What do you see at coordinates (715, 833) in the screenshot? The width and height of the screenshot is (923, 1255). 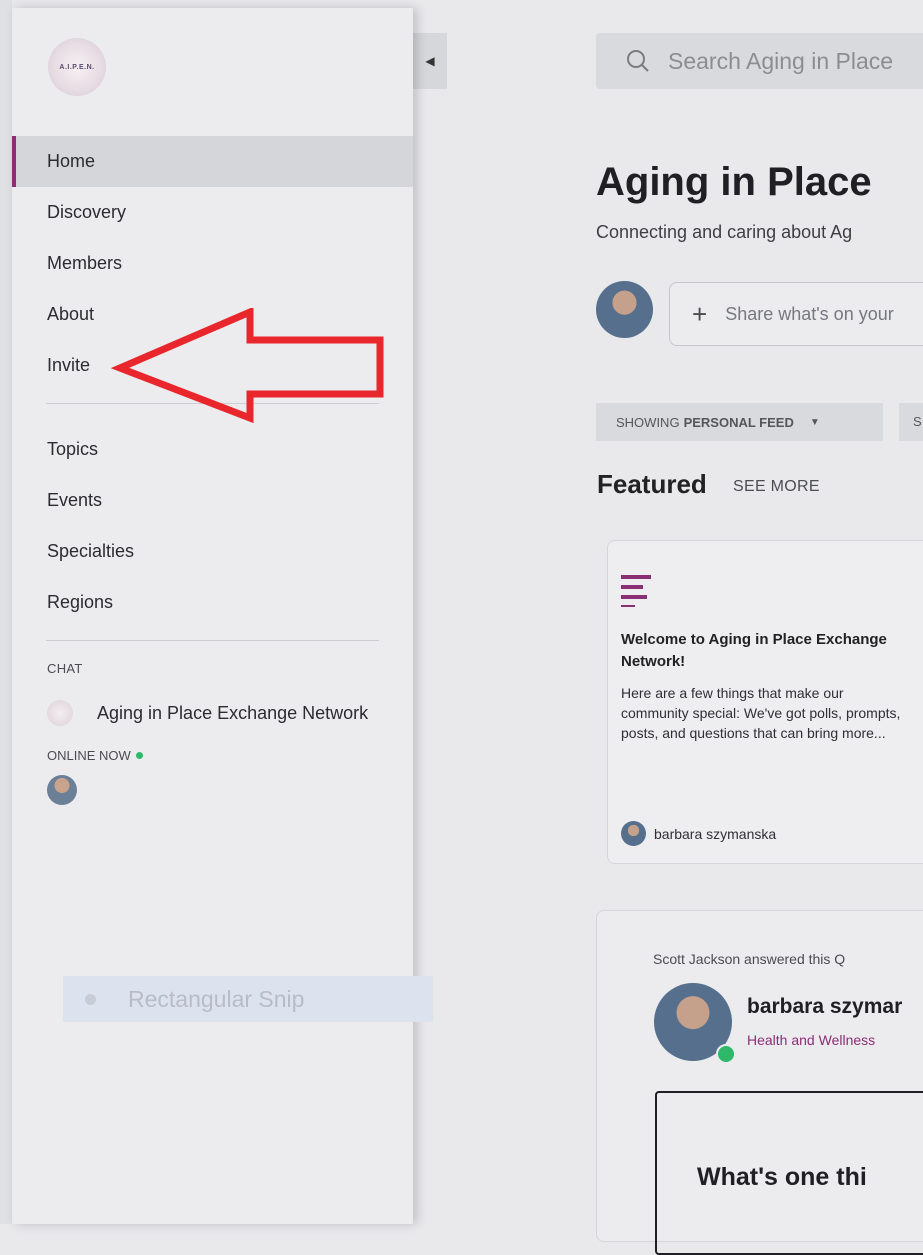 I see `card-author-name: barbara szymanska` at bounding box center [715, 833].